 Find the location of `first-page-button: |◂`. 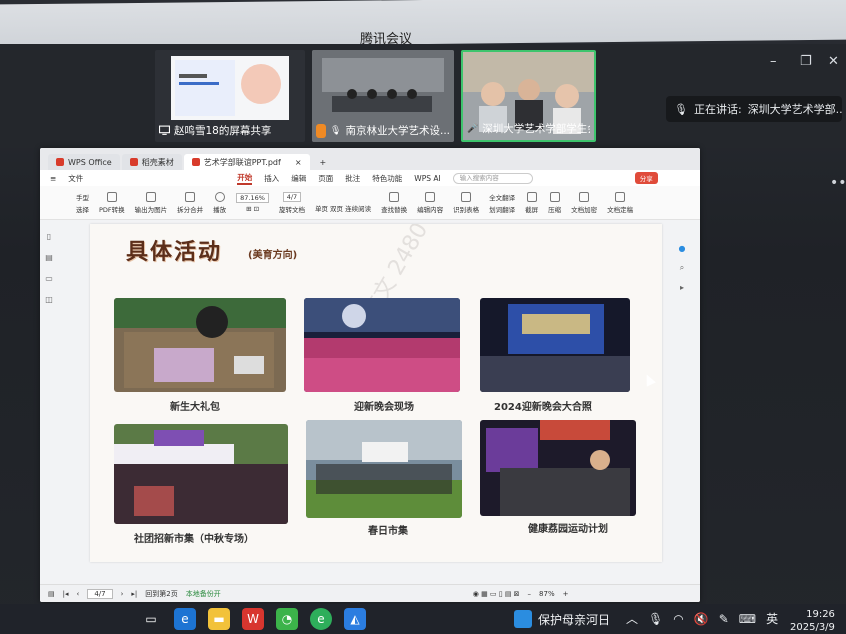

first-page-button: |◂ is located at coordinates (66, 594).